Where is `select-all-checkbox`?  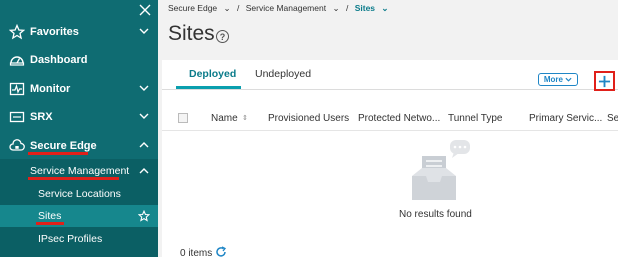
select-all-checkbox is located at coordinates (183, 118).